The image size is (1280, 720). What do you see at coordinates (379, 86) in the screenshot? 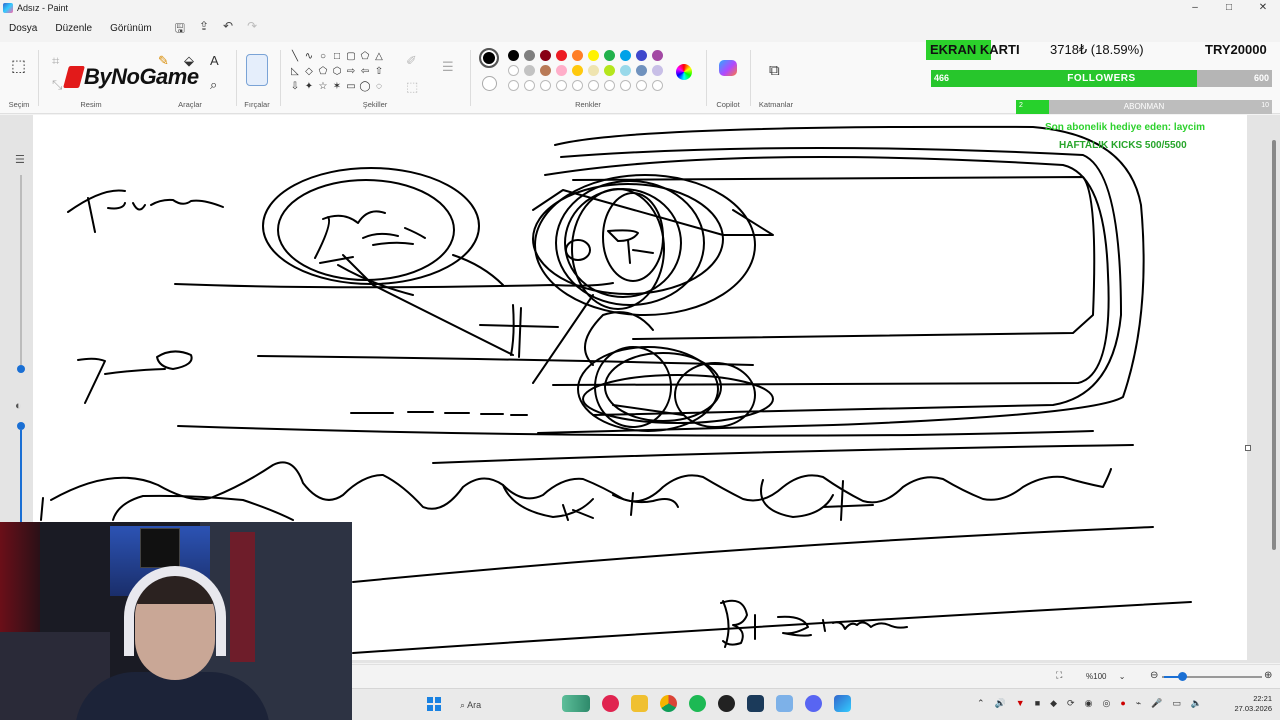
I see `cloud-callout-shape-icon: ◌` at bounding box center [379, 86].